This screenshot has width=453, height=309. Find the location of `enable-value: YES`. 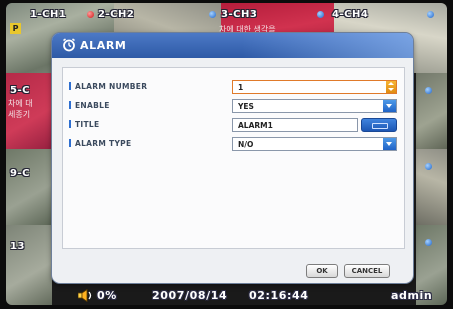

enable-value: YES is located at coordinates (246, 106).